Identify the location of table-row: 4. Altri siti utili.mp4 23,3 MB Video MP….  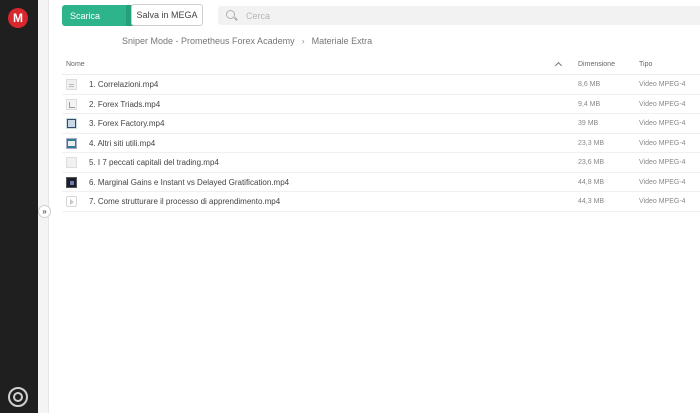
(381, 143).